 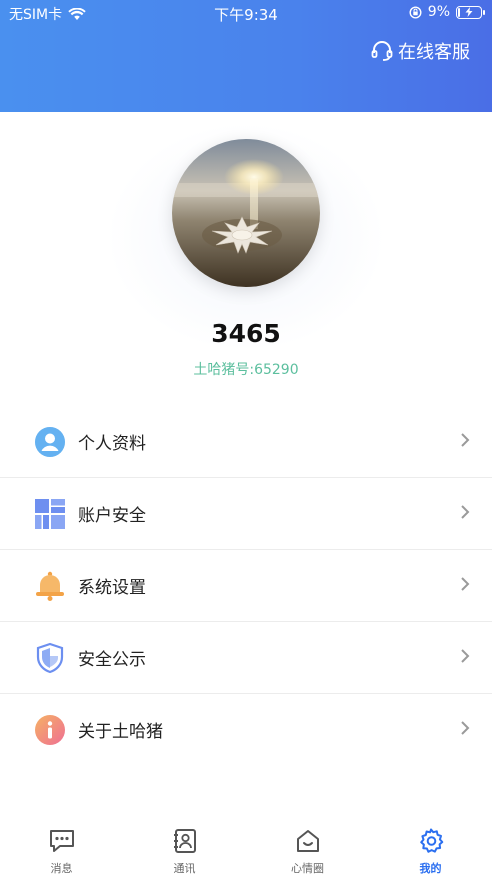 I want to click on menu-item-safety-notice: 安全公示, so click(x=246, y=658).